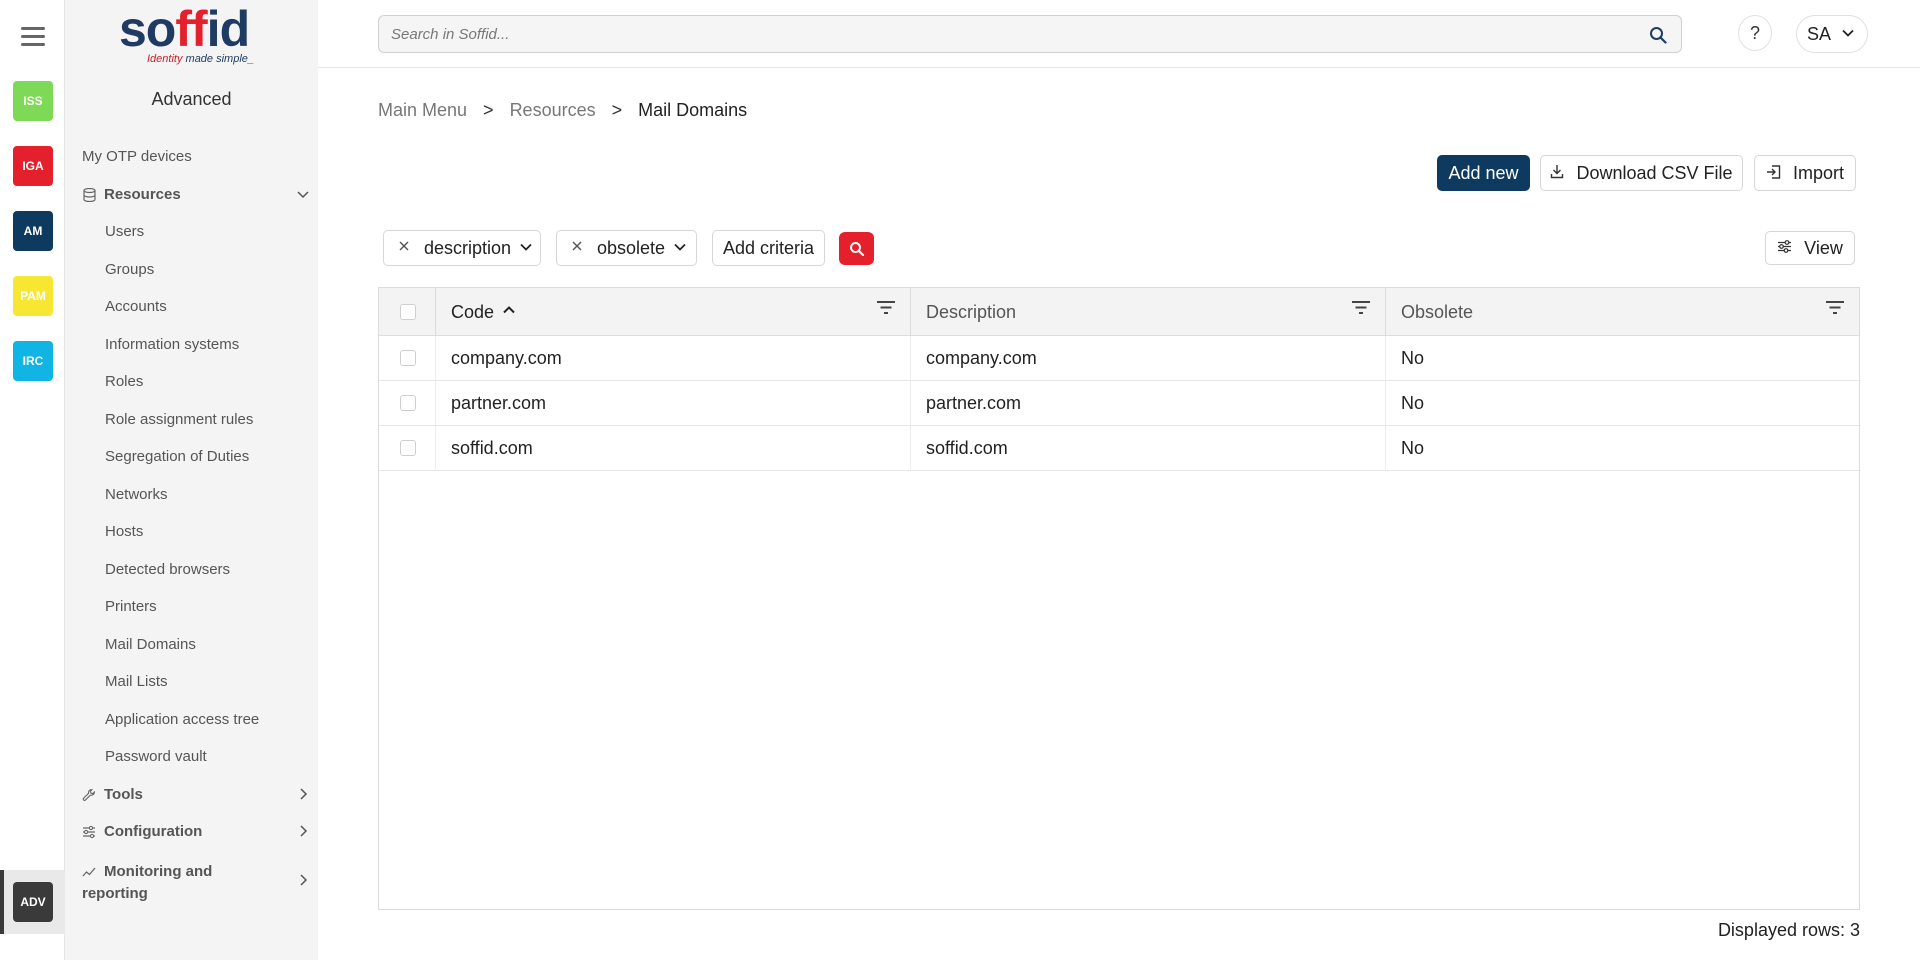  What do you see at coordinates (693, 110) in the screenshot?
I see `breadcrumb-current: Mail Domains` at bounding box center [693, 110].